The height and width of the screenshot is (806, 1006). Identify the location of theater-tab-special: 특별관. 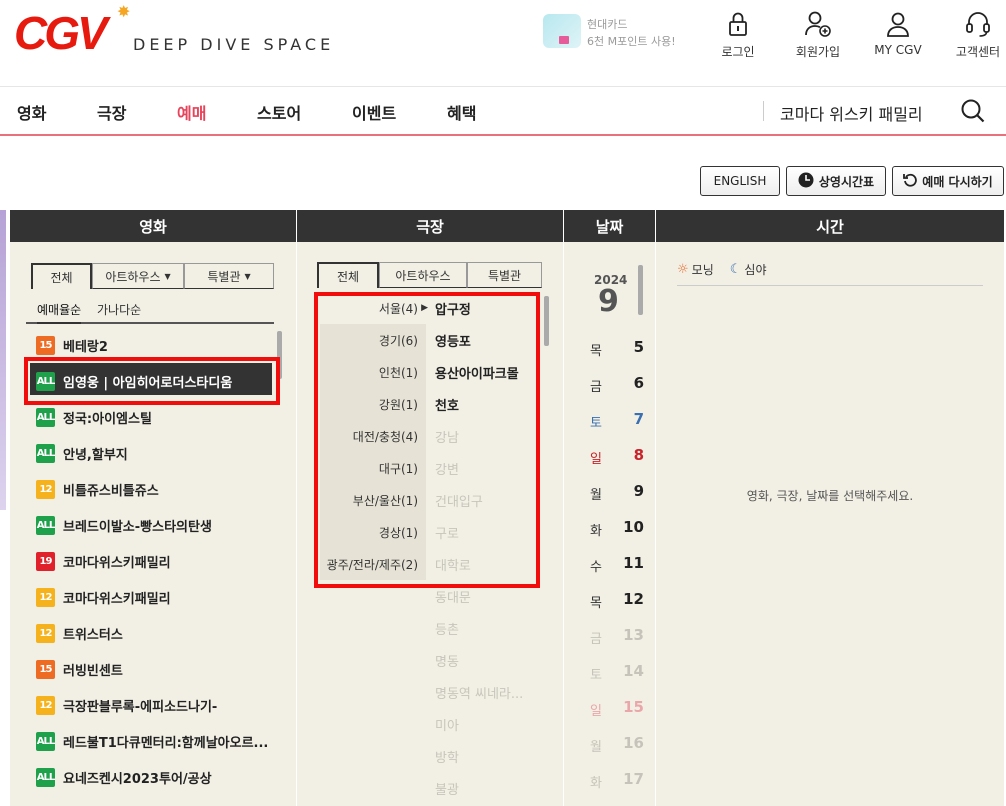
(504, 275).